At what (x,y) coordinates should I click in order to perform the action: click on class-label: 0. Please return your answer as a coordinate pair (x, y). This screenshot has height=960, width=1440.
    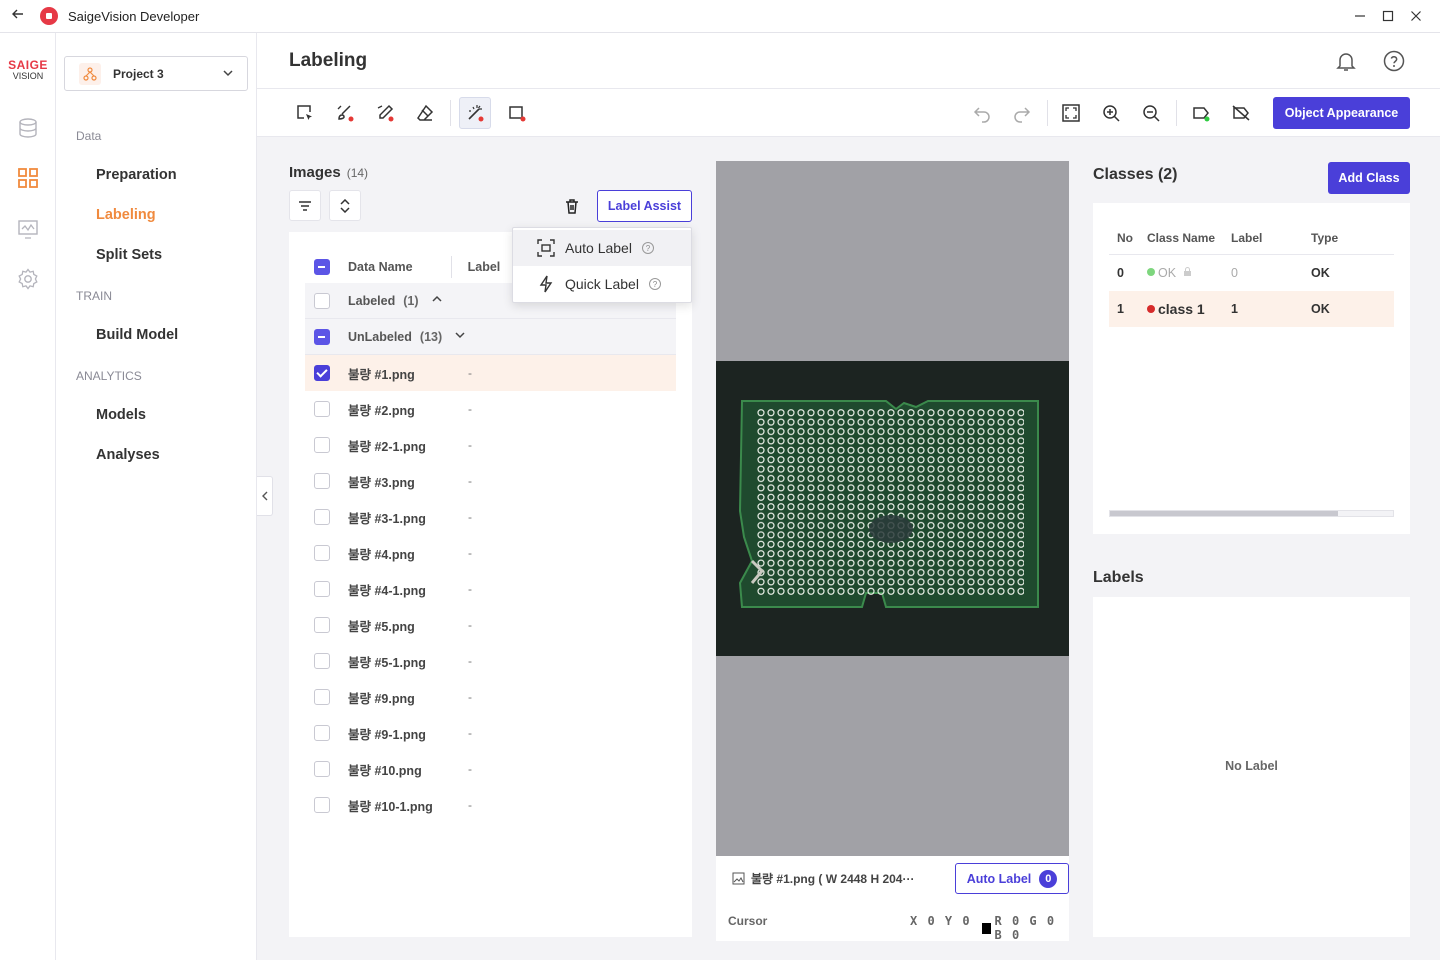
    Looking at the image, I should click on (1234, 273).